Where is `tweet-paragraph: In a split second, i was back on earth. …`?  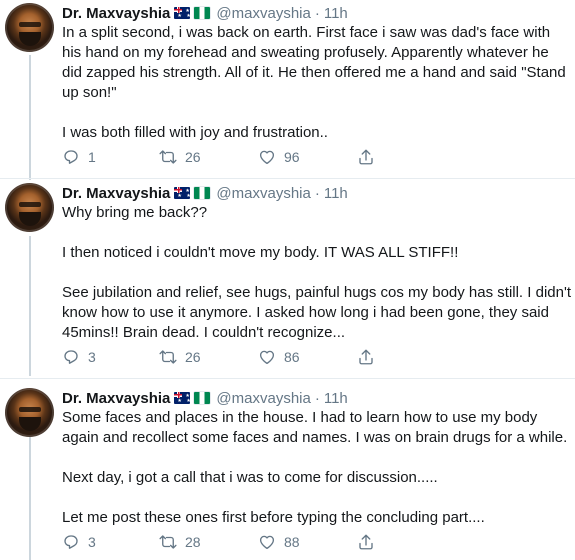
tweet-paragraph: In a split second, i was back on earth. … is located at coordinates (314, 62).